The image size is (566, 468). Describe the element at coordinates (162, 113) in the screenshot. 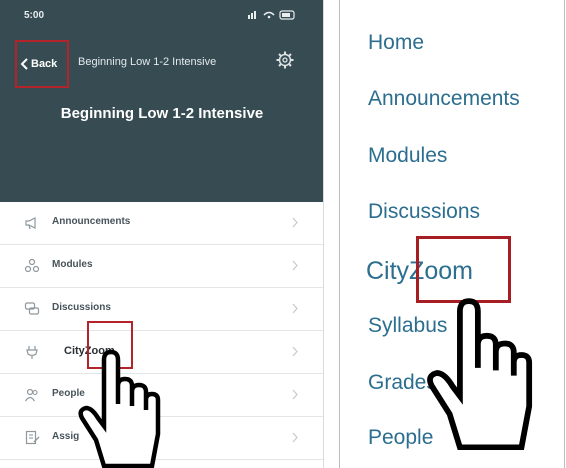

I see `course-title: Beginning Low 1-2 Intensive` at that location.